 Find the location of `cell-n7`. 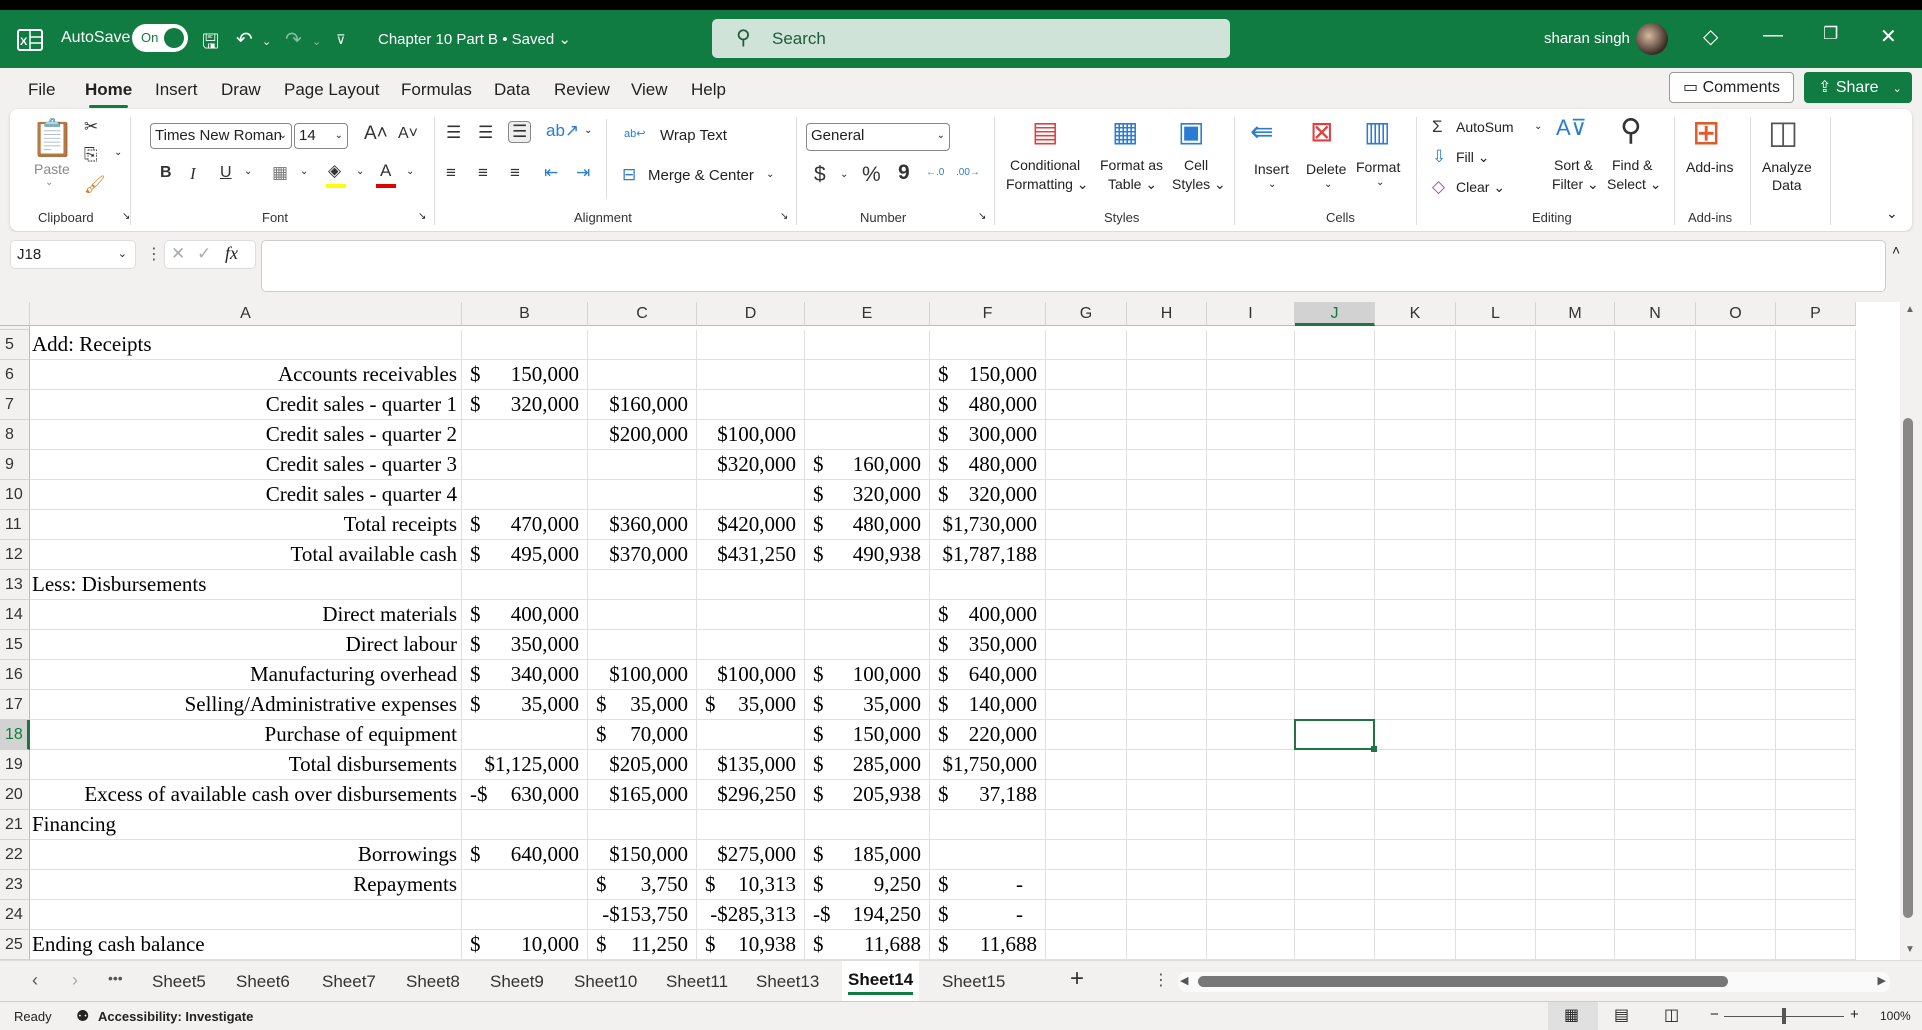

cell-n7 is located at coordinates (1655, 405).